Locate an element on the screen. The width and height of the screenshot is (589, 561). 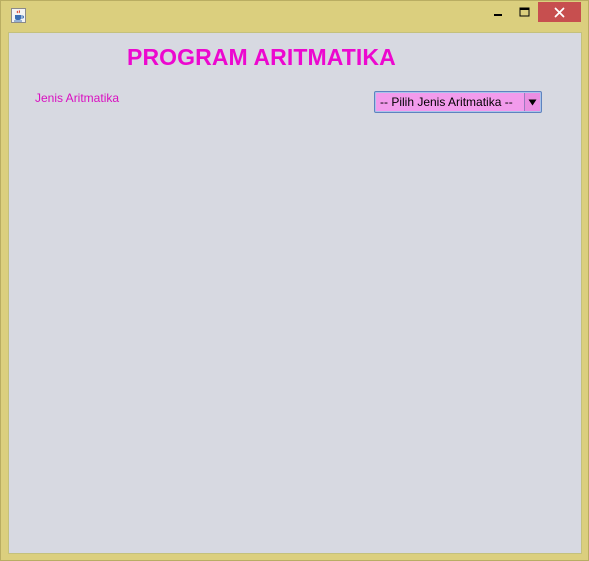
java-coffee-cup-icon is located at coordinates (18, 15).